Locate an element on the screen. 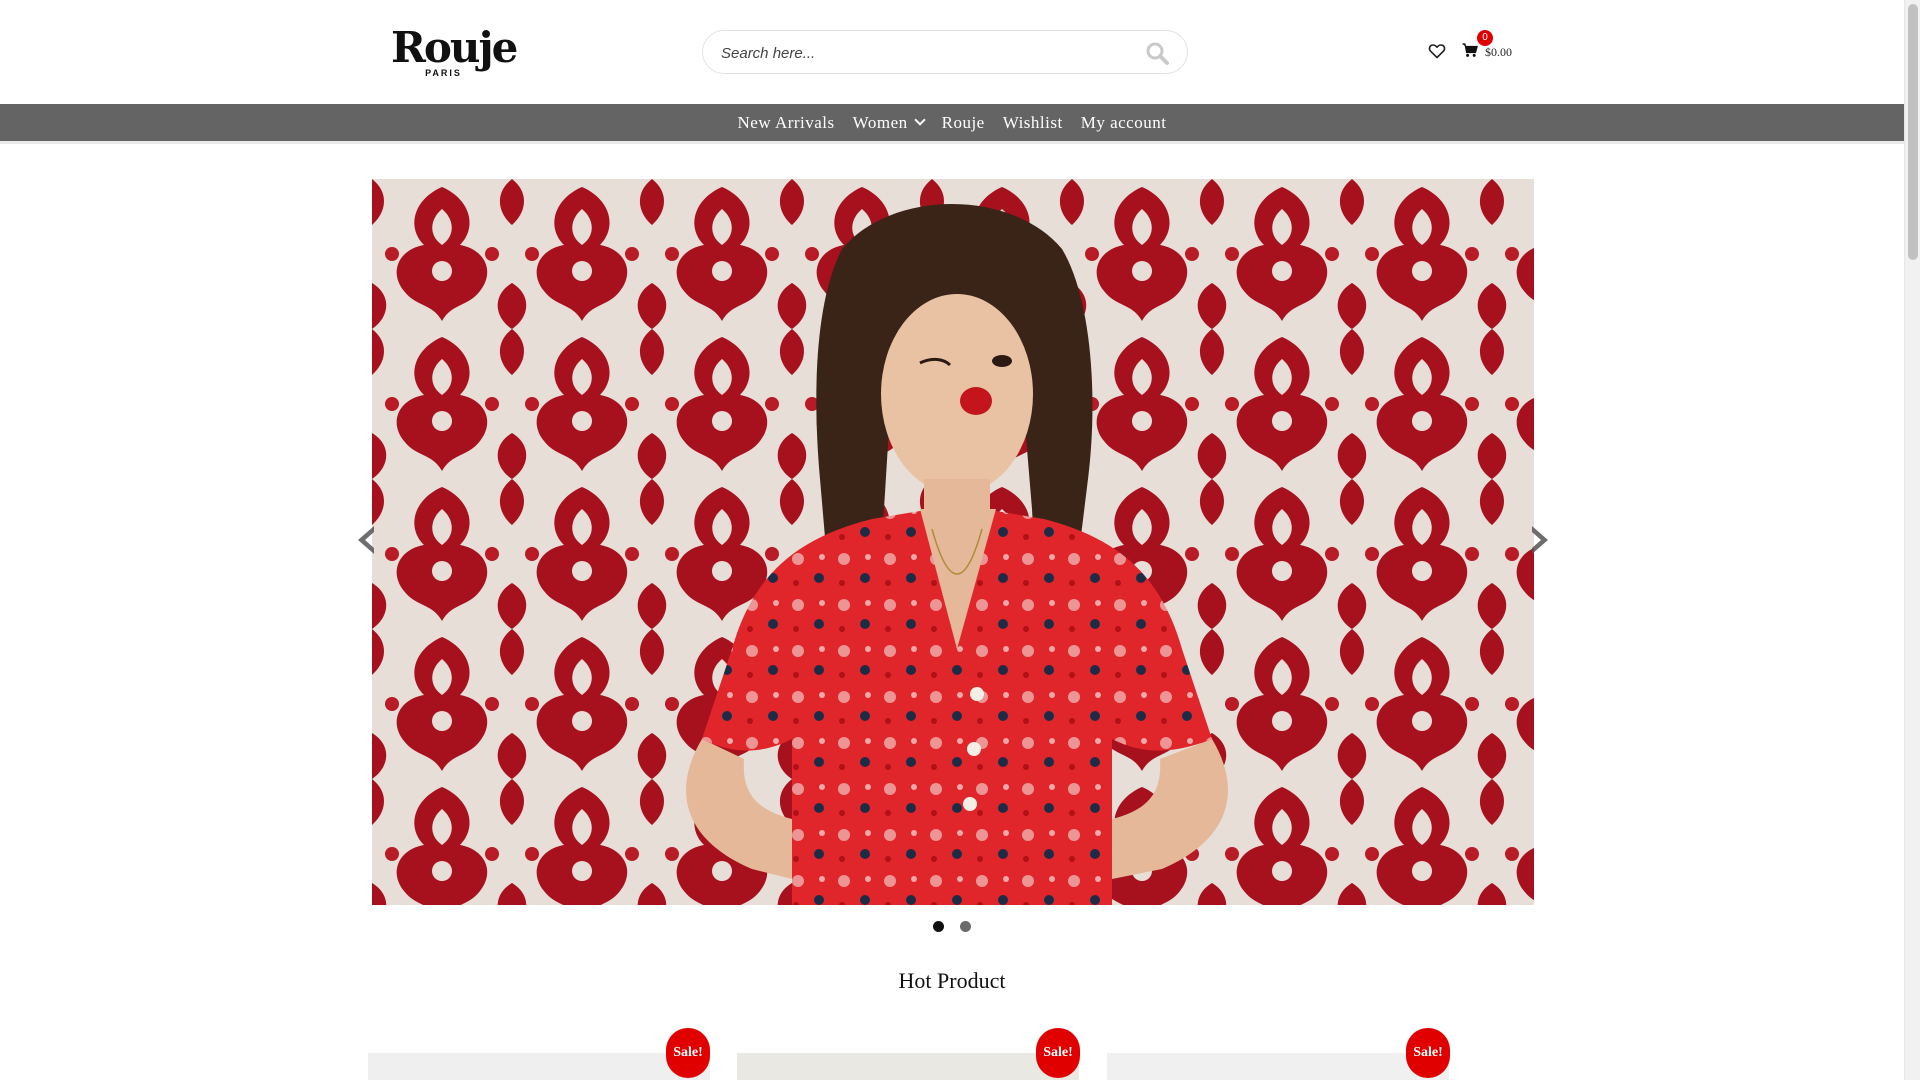 This screenshot has height=1080, width=1920. nav-item-label: Women is located at coordinates (880, 122).